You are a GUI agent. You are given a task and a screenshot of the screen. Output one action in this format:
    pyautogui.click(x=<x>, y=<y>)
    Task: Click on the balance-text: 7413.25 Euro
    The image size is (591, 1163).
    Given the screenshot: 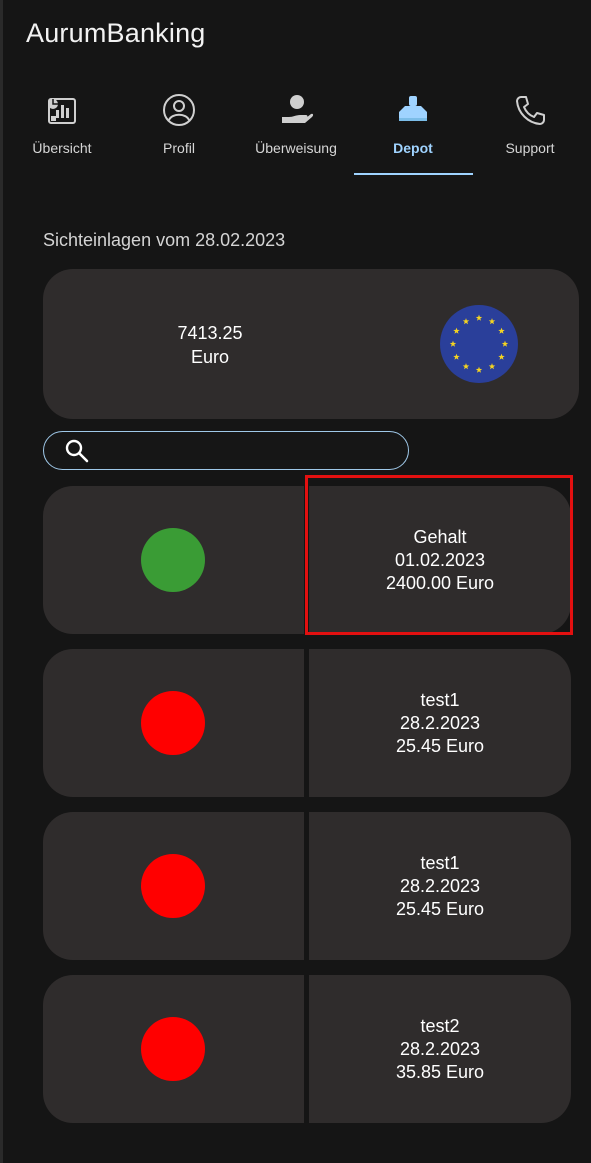 What is the action you would take?
    pyautogui.click(x=210, y=345)
    